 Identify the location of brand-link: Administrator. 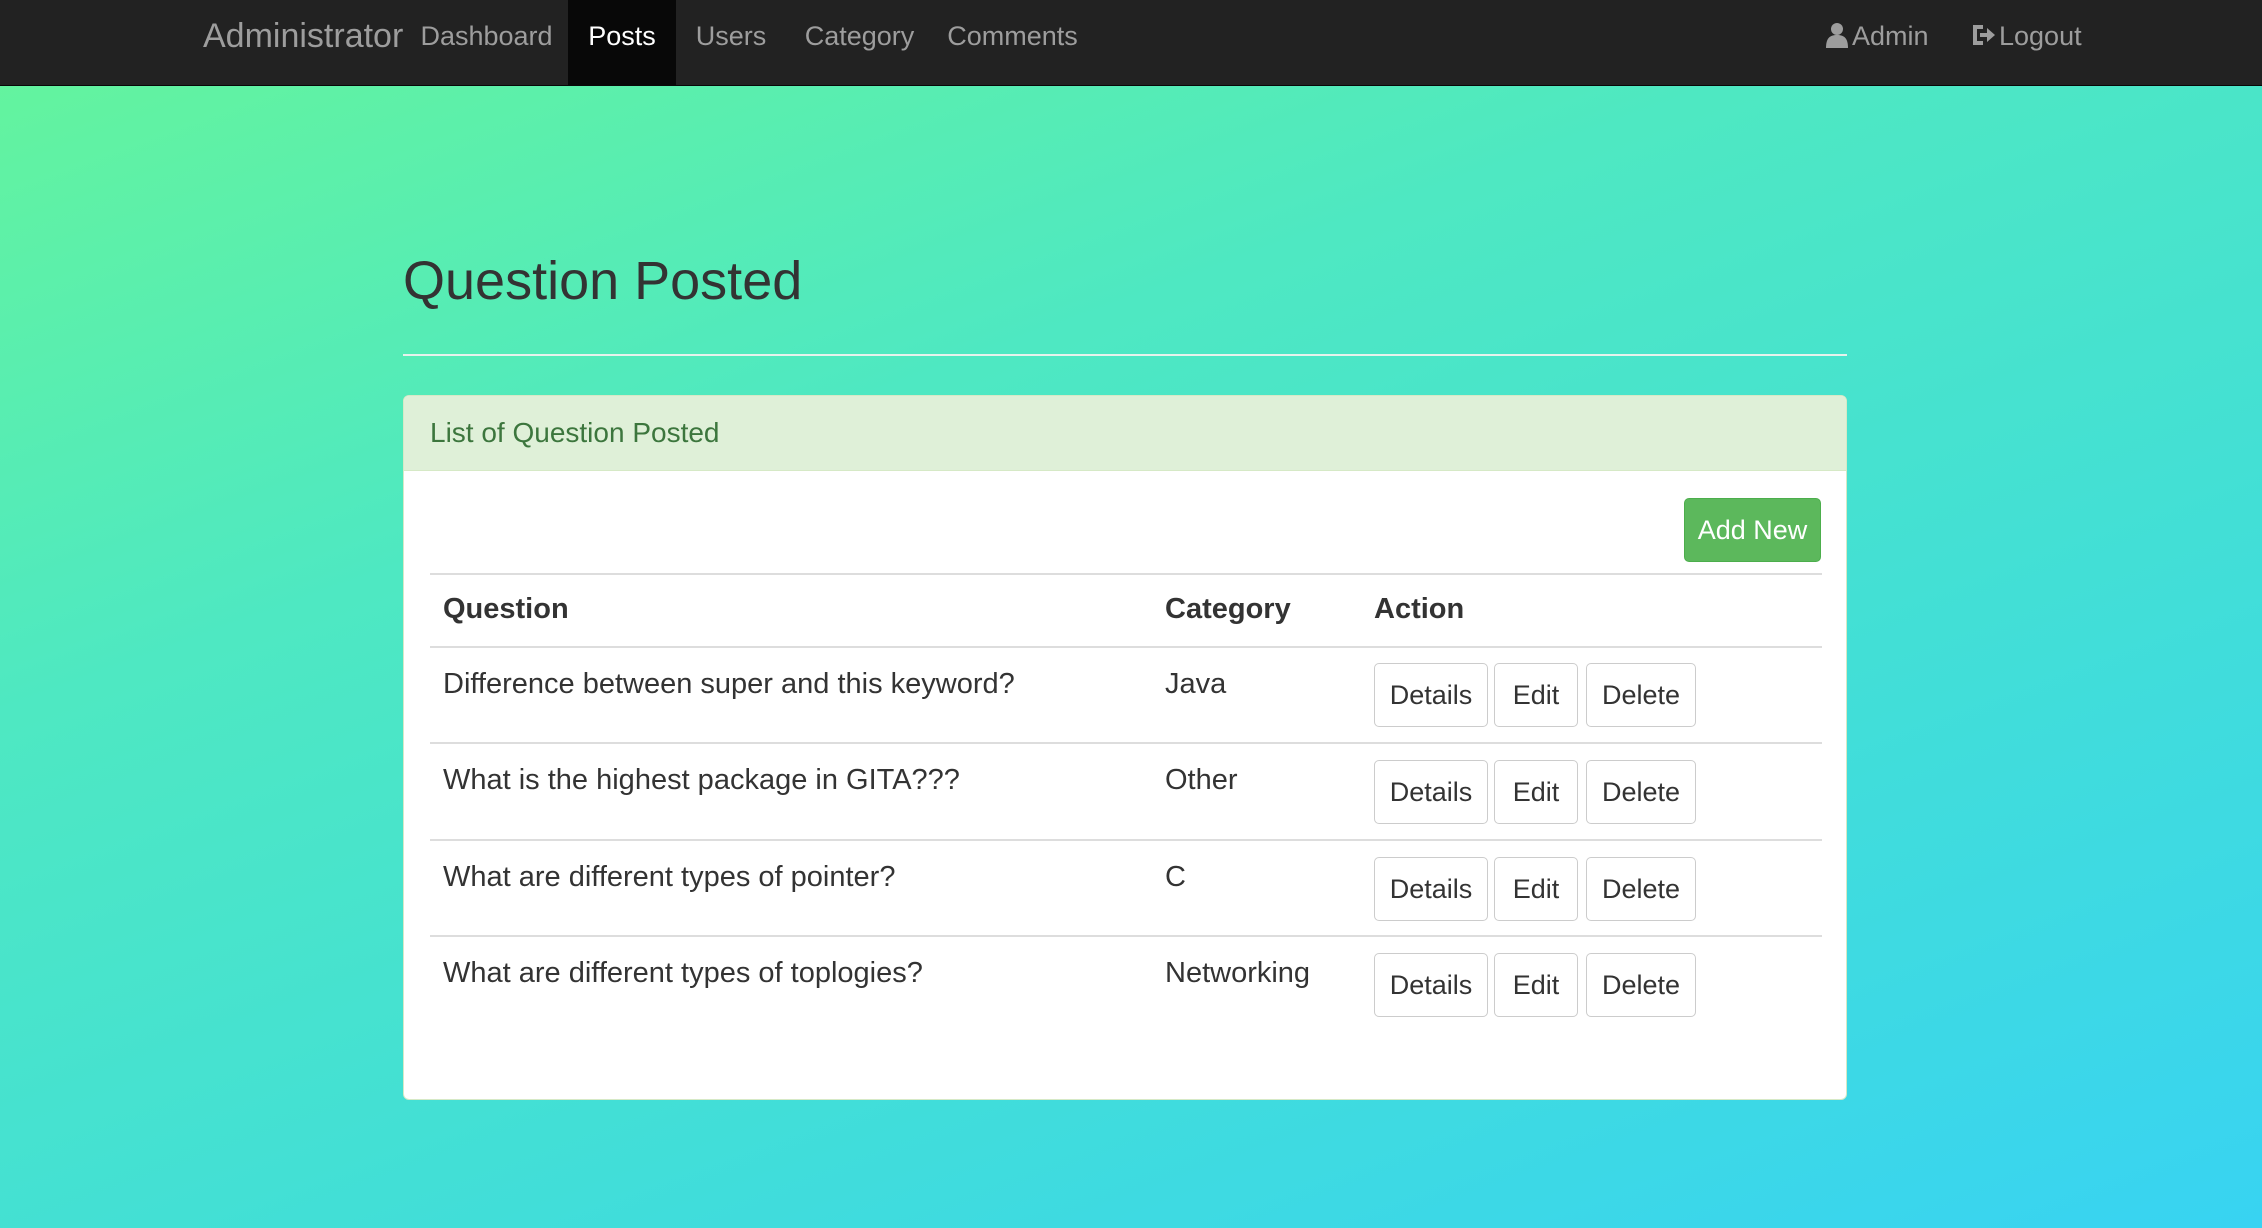
(303, 43).